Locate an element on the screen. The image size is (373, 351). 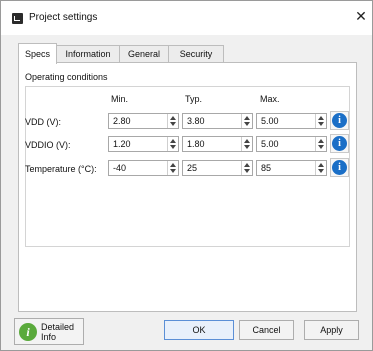
vdd-max-input is located at coordinates (286, 121).